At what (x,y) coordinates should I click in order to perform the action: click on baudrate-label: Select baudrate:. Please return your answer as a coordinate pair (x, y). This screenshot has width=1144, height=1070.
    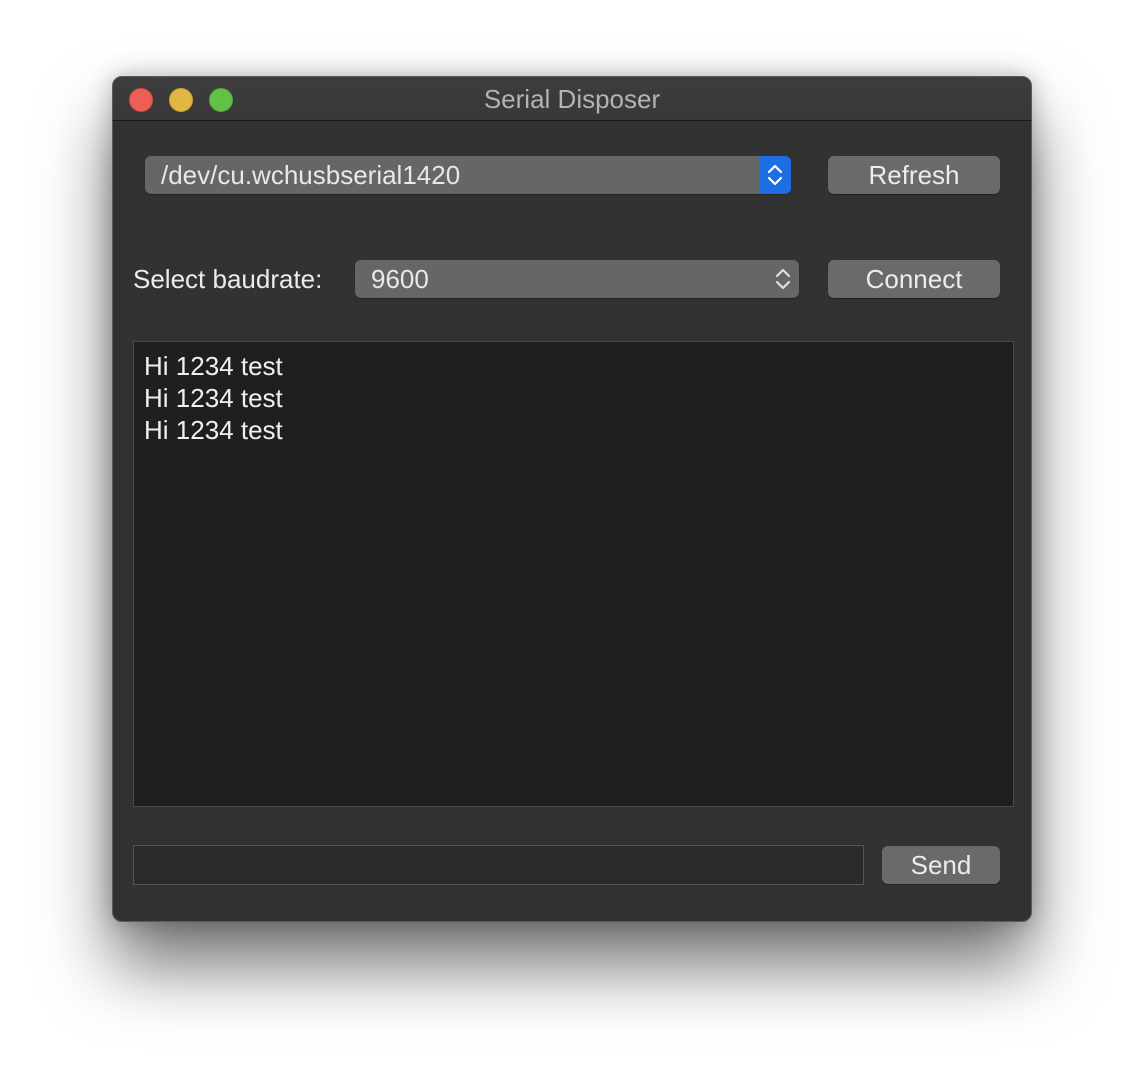
    Looking at the image, I should click on (228, 279).